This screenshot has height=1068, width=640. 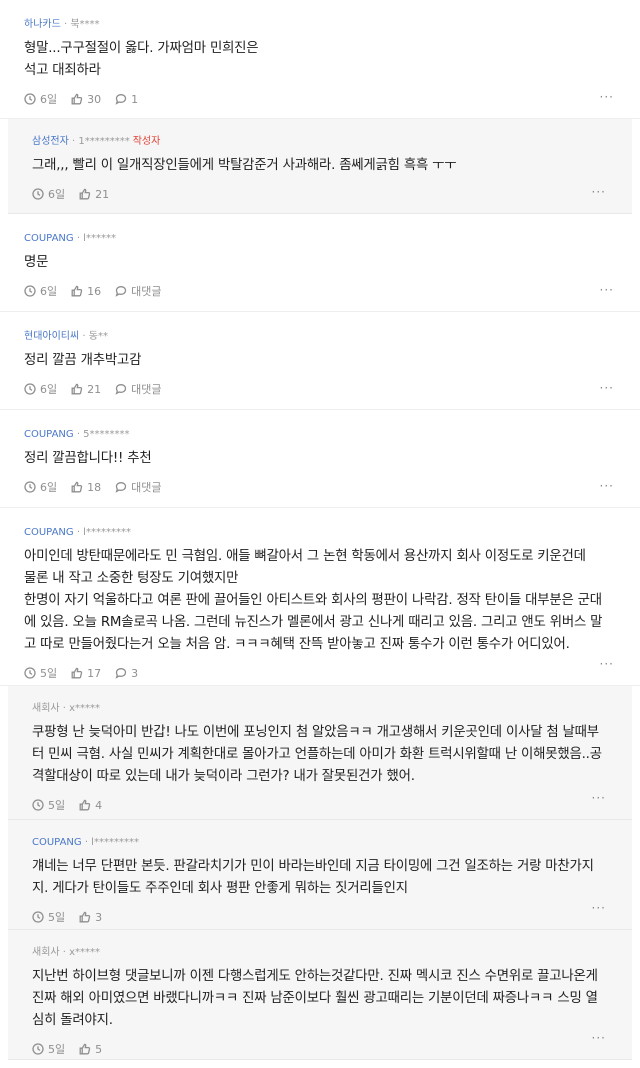 I want to click on like-count: 16, so click(x=94, y=291).